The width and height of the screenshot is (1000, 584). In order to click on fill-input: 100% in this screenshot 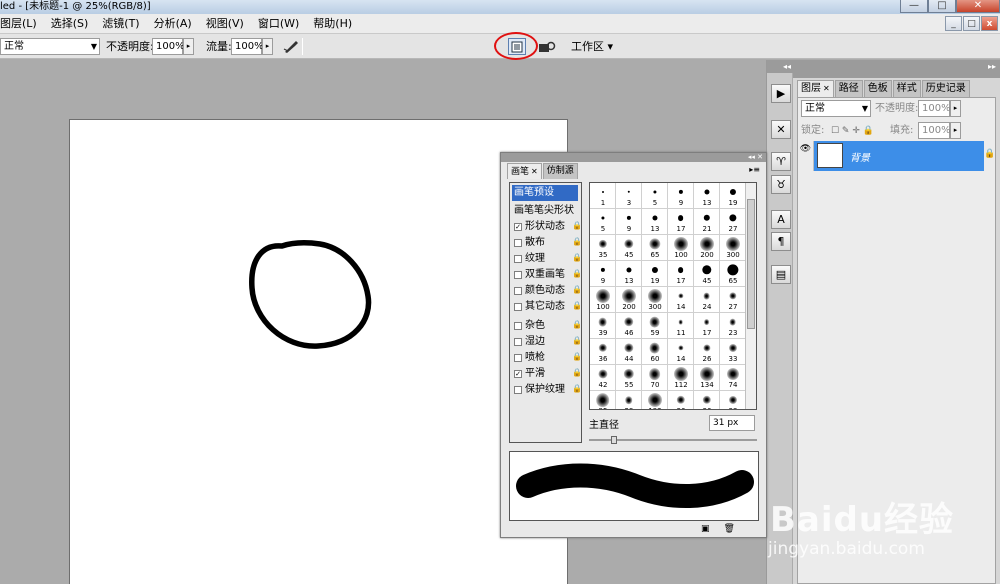, I will do `click(934, 130)`.